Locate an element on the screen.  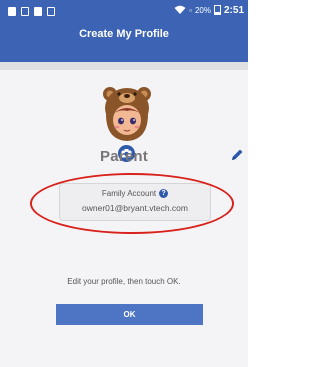
signal-icon: ▫ is located at coordinates (190, 10).